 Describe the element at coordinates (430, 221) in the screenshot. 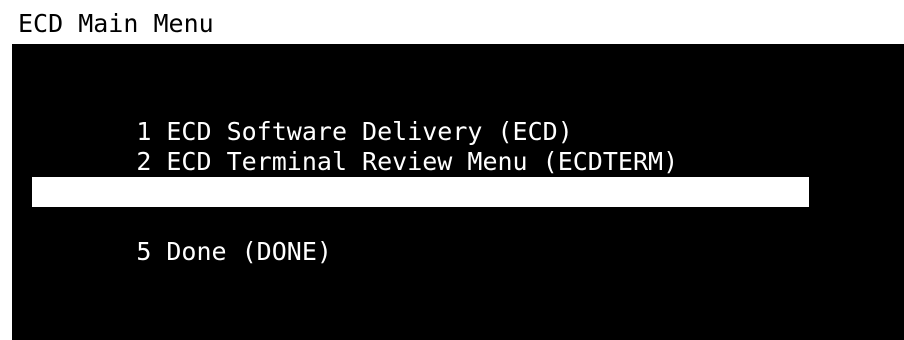

I see `menu-item-label: Limited Network Bandwidth (LIMBAND)` at that location.